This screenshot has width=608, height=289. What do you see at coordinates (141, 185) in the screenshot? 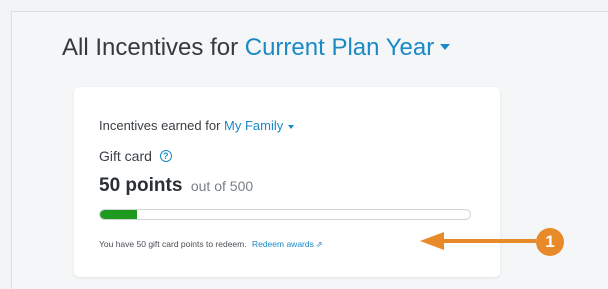
I see `points-value: 50 points` at bounding box center [141, 185].